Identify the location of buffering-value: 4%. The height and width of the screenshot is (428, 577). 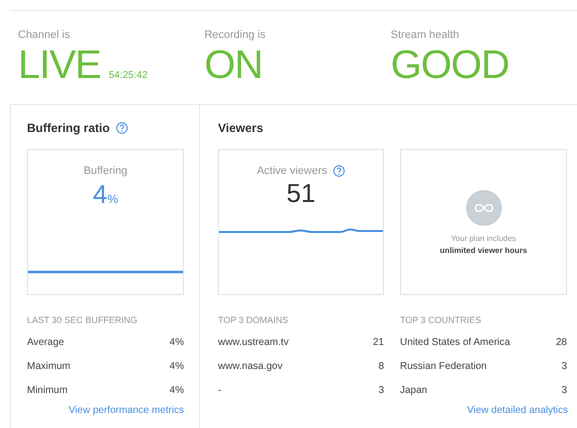
(105, 194).